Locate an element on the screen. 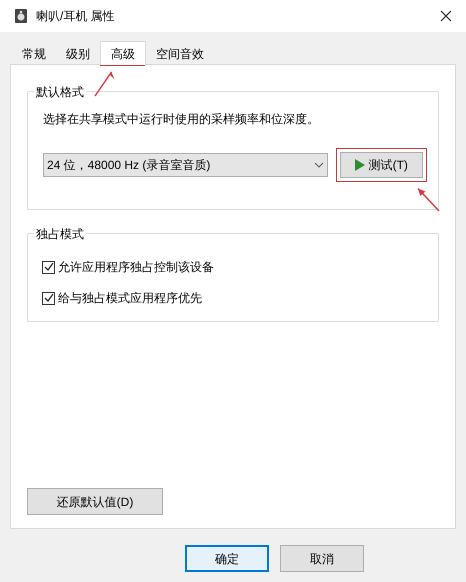 The image size is (466, 582). group-title: 独占模式 is located at coordinates (60, 234).